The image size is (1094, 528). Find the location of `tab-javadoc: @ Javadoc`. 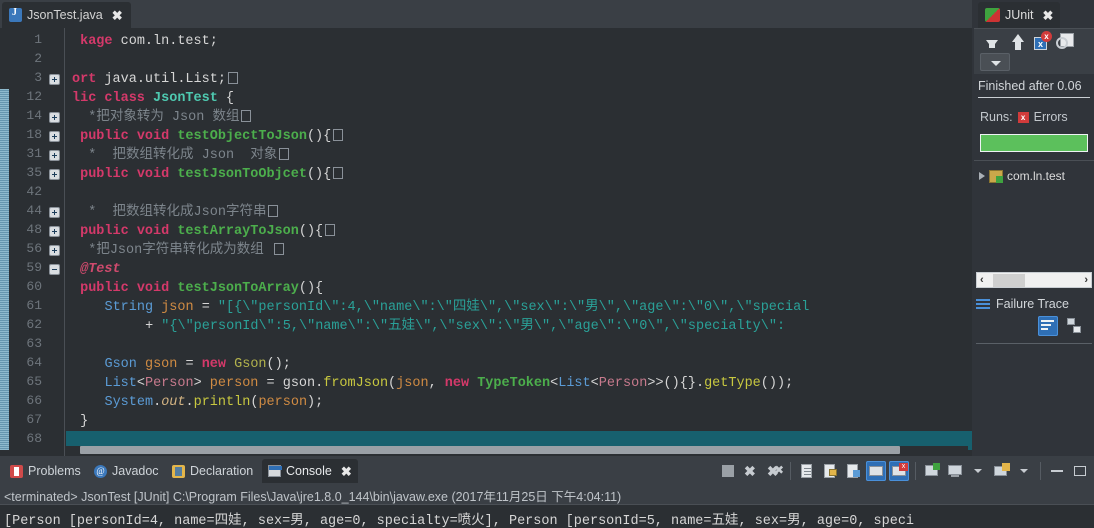

tab-javadoc: @ Javadoc is located at coordinates (126, 471).